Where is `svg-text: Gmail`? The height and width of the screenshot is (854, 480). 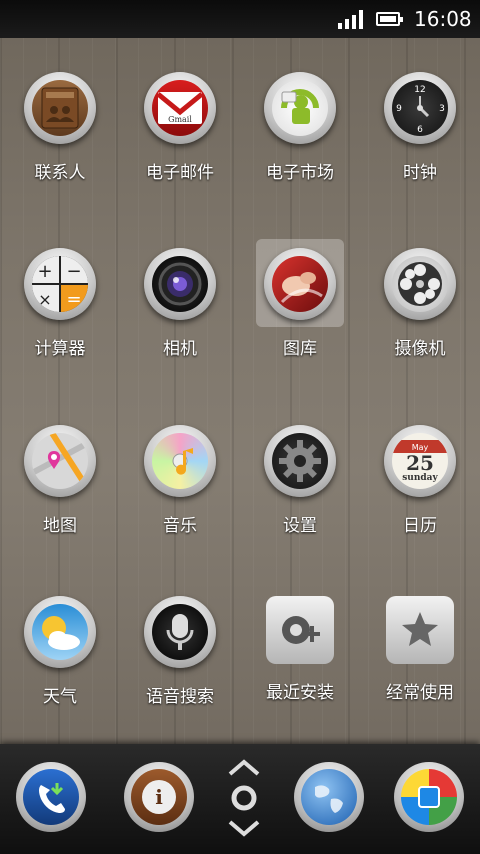
svg-text: Gmail is located at coordinates (180, 119).